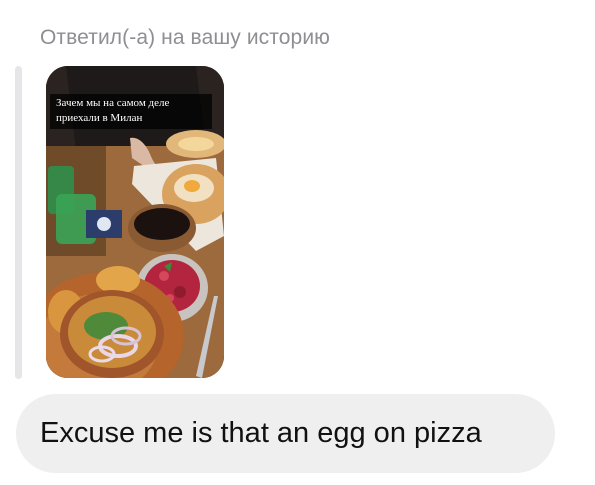 The image size is (595, 485). I want to click on story-reply-header: Ответил(-а) на вашу историю, so click(185, 37).